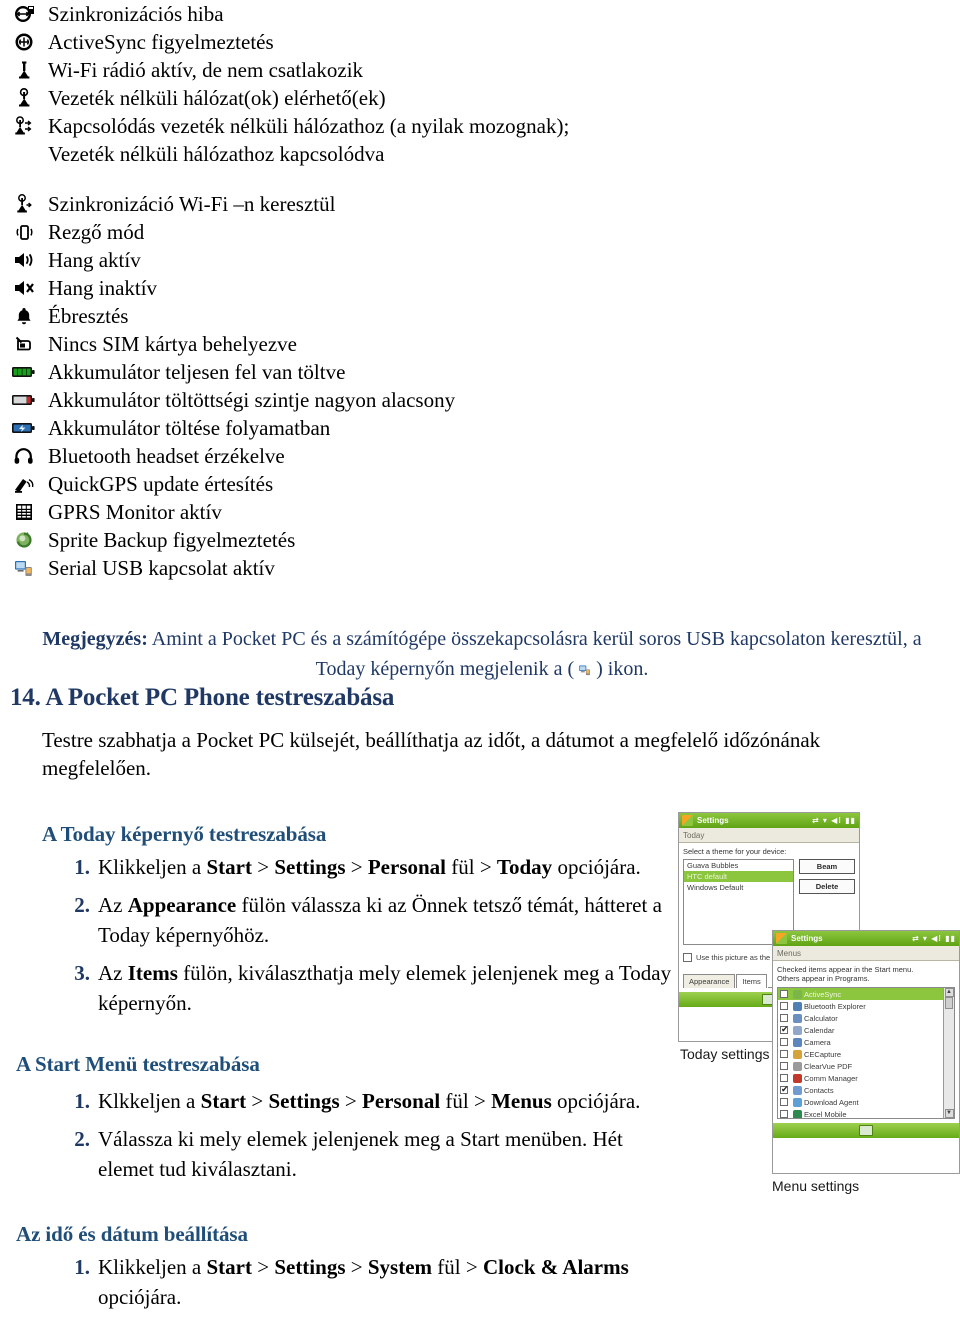  I want to click on menu-list-item: CECapture, so click(860, 1054).